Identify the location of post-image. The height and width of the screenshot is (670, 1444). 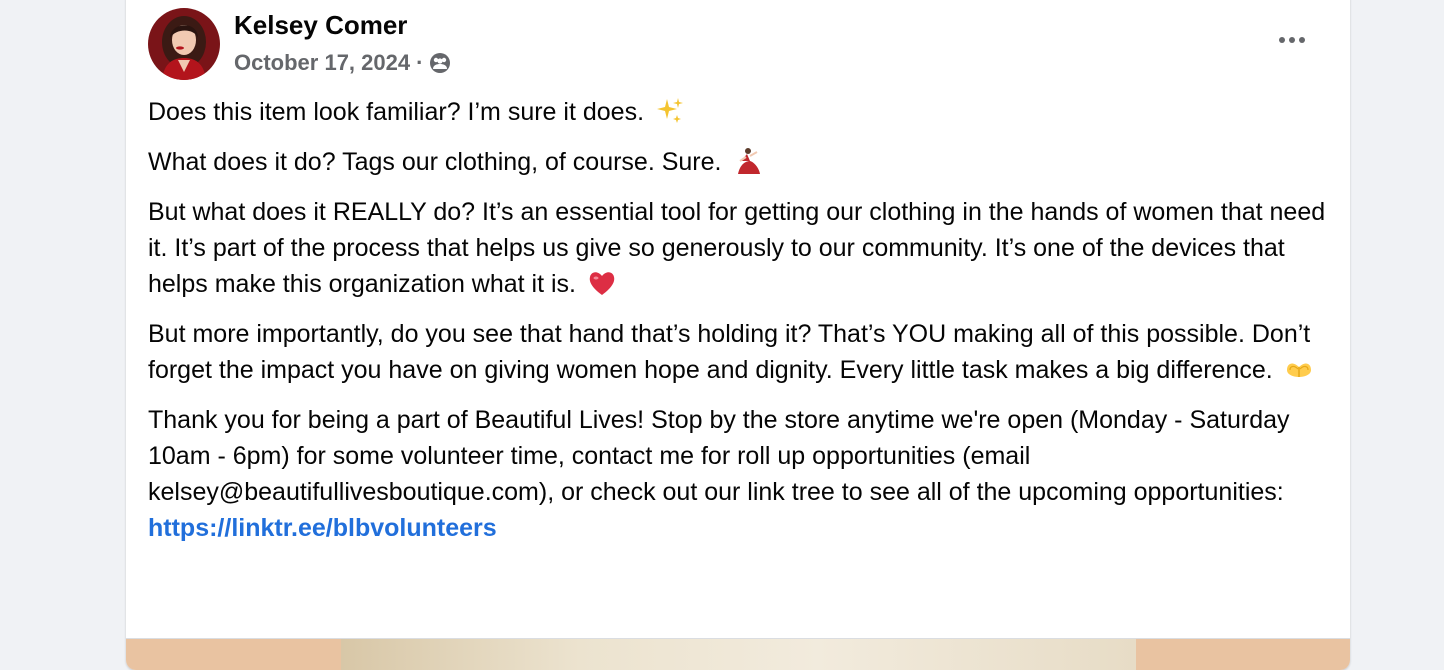
(738, 654).